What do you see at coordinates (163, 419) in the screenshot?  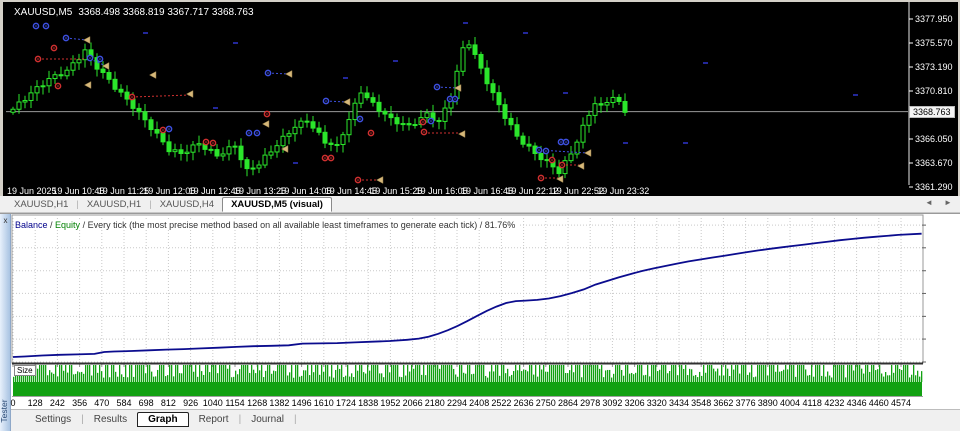 I see `tester-tab-graph: Graph` at bounding box center [163, 419].